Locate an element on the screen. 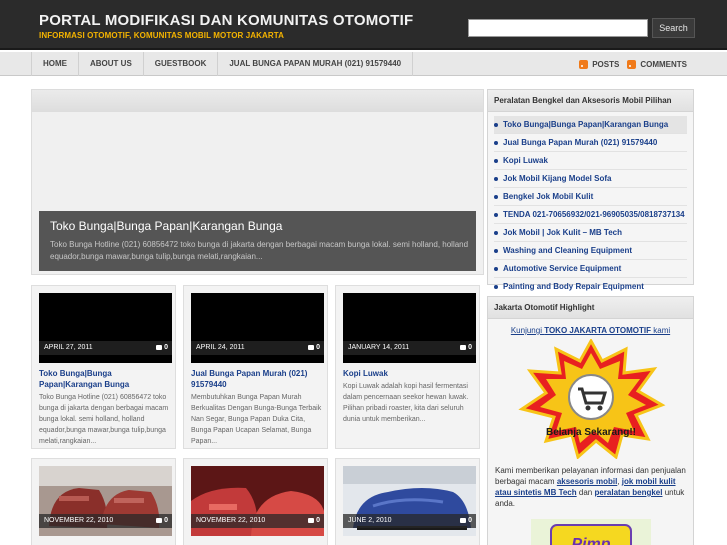 The image size is (727, 545). widget-link-label: Painting and Body Repair Equipment is located at coordinates (573, 286).